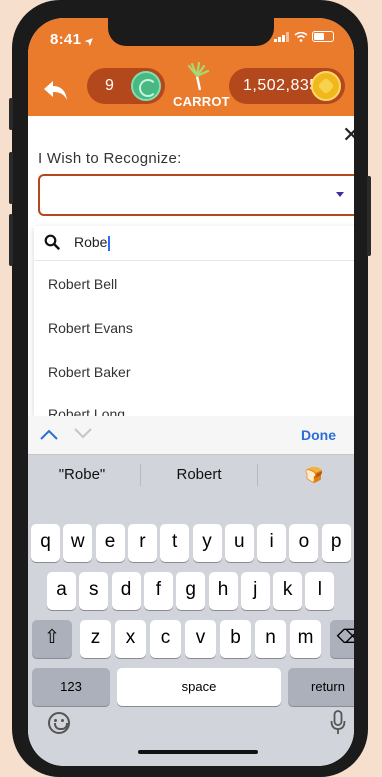 The width and height of the screenshot is (382, 777). Describe the element at coordinates (71, 687) in the screenshot. I see `numbers-key: 123` at that location.